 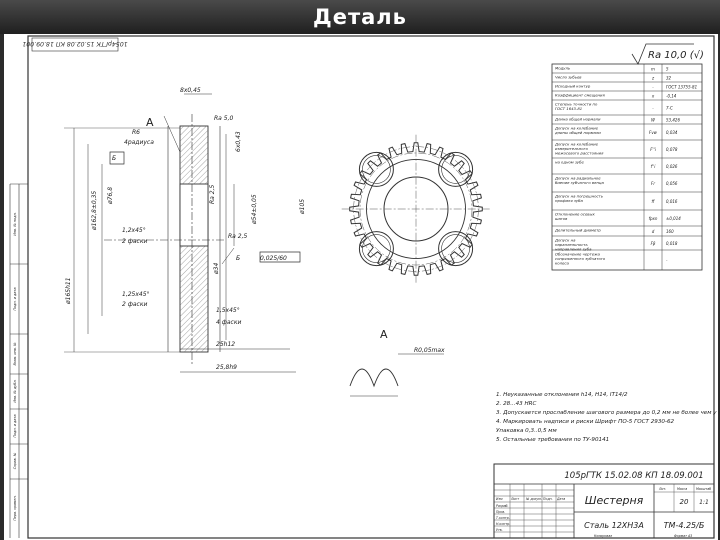 What do you see at coordinates (228, 310) in the screenshot?
I see `dimension-d20: 1,5x45°` at bounding box center [228, 310].